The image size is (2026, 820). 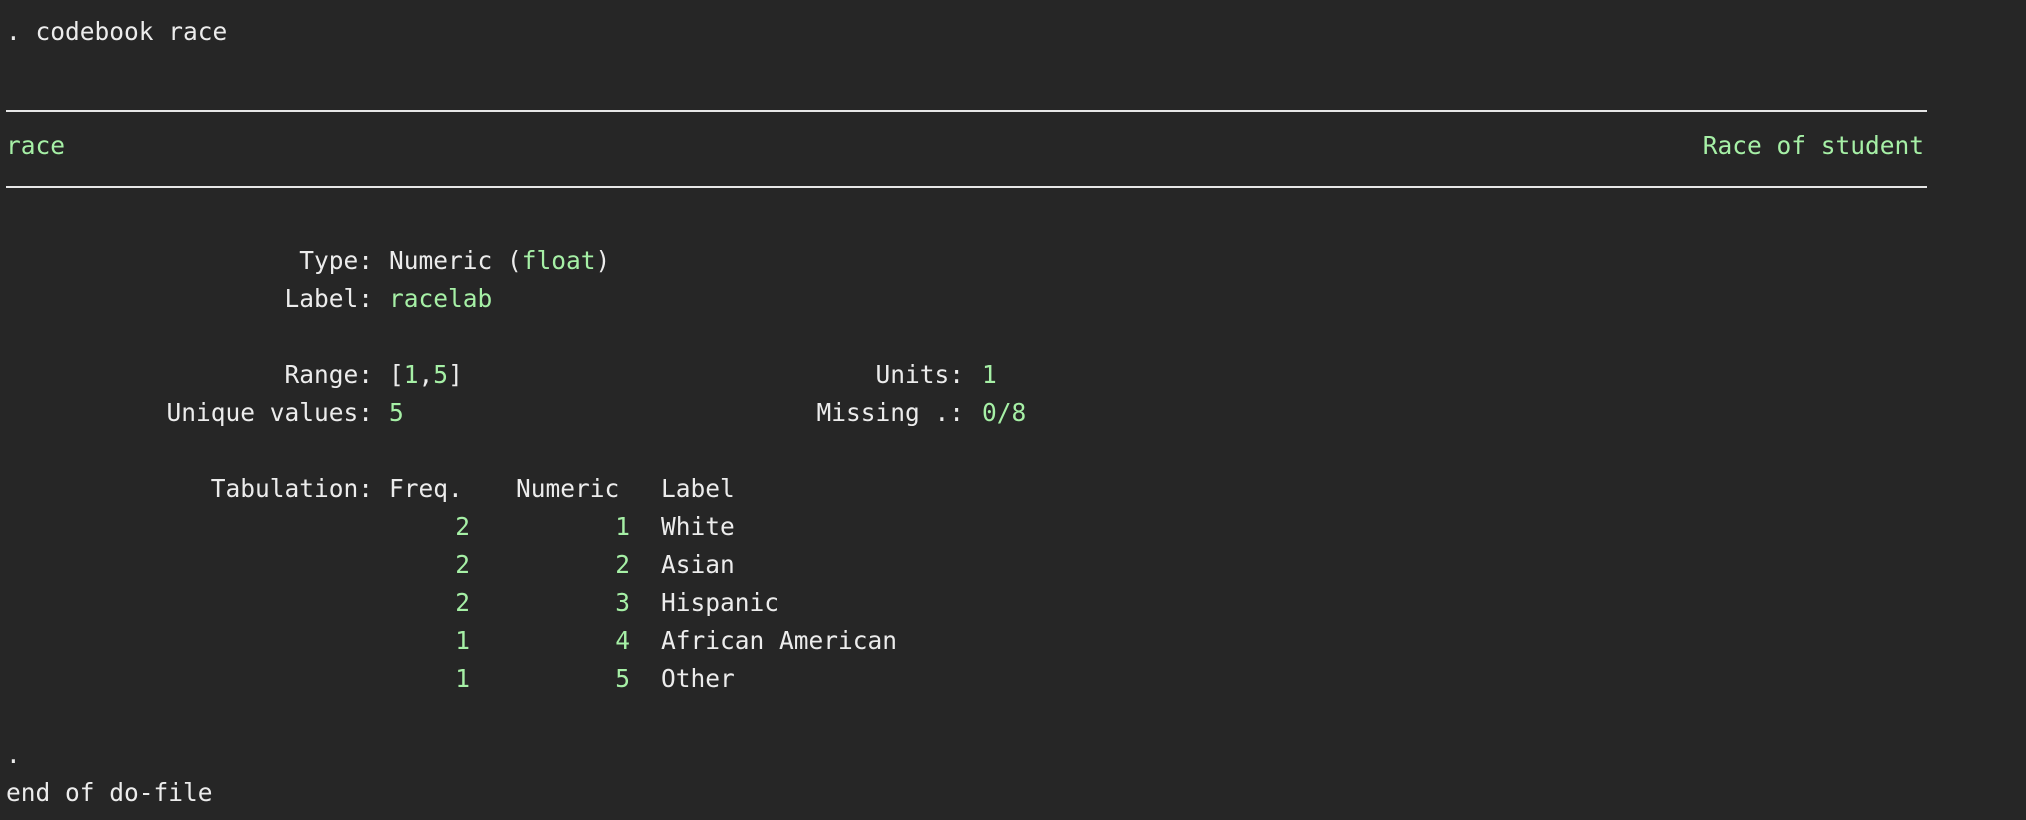 I want to click on tab-header-freq: Freq., so click(x=426, y=488).